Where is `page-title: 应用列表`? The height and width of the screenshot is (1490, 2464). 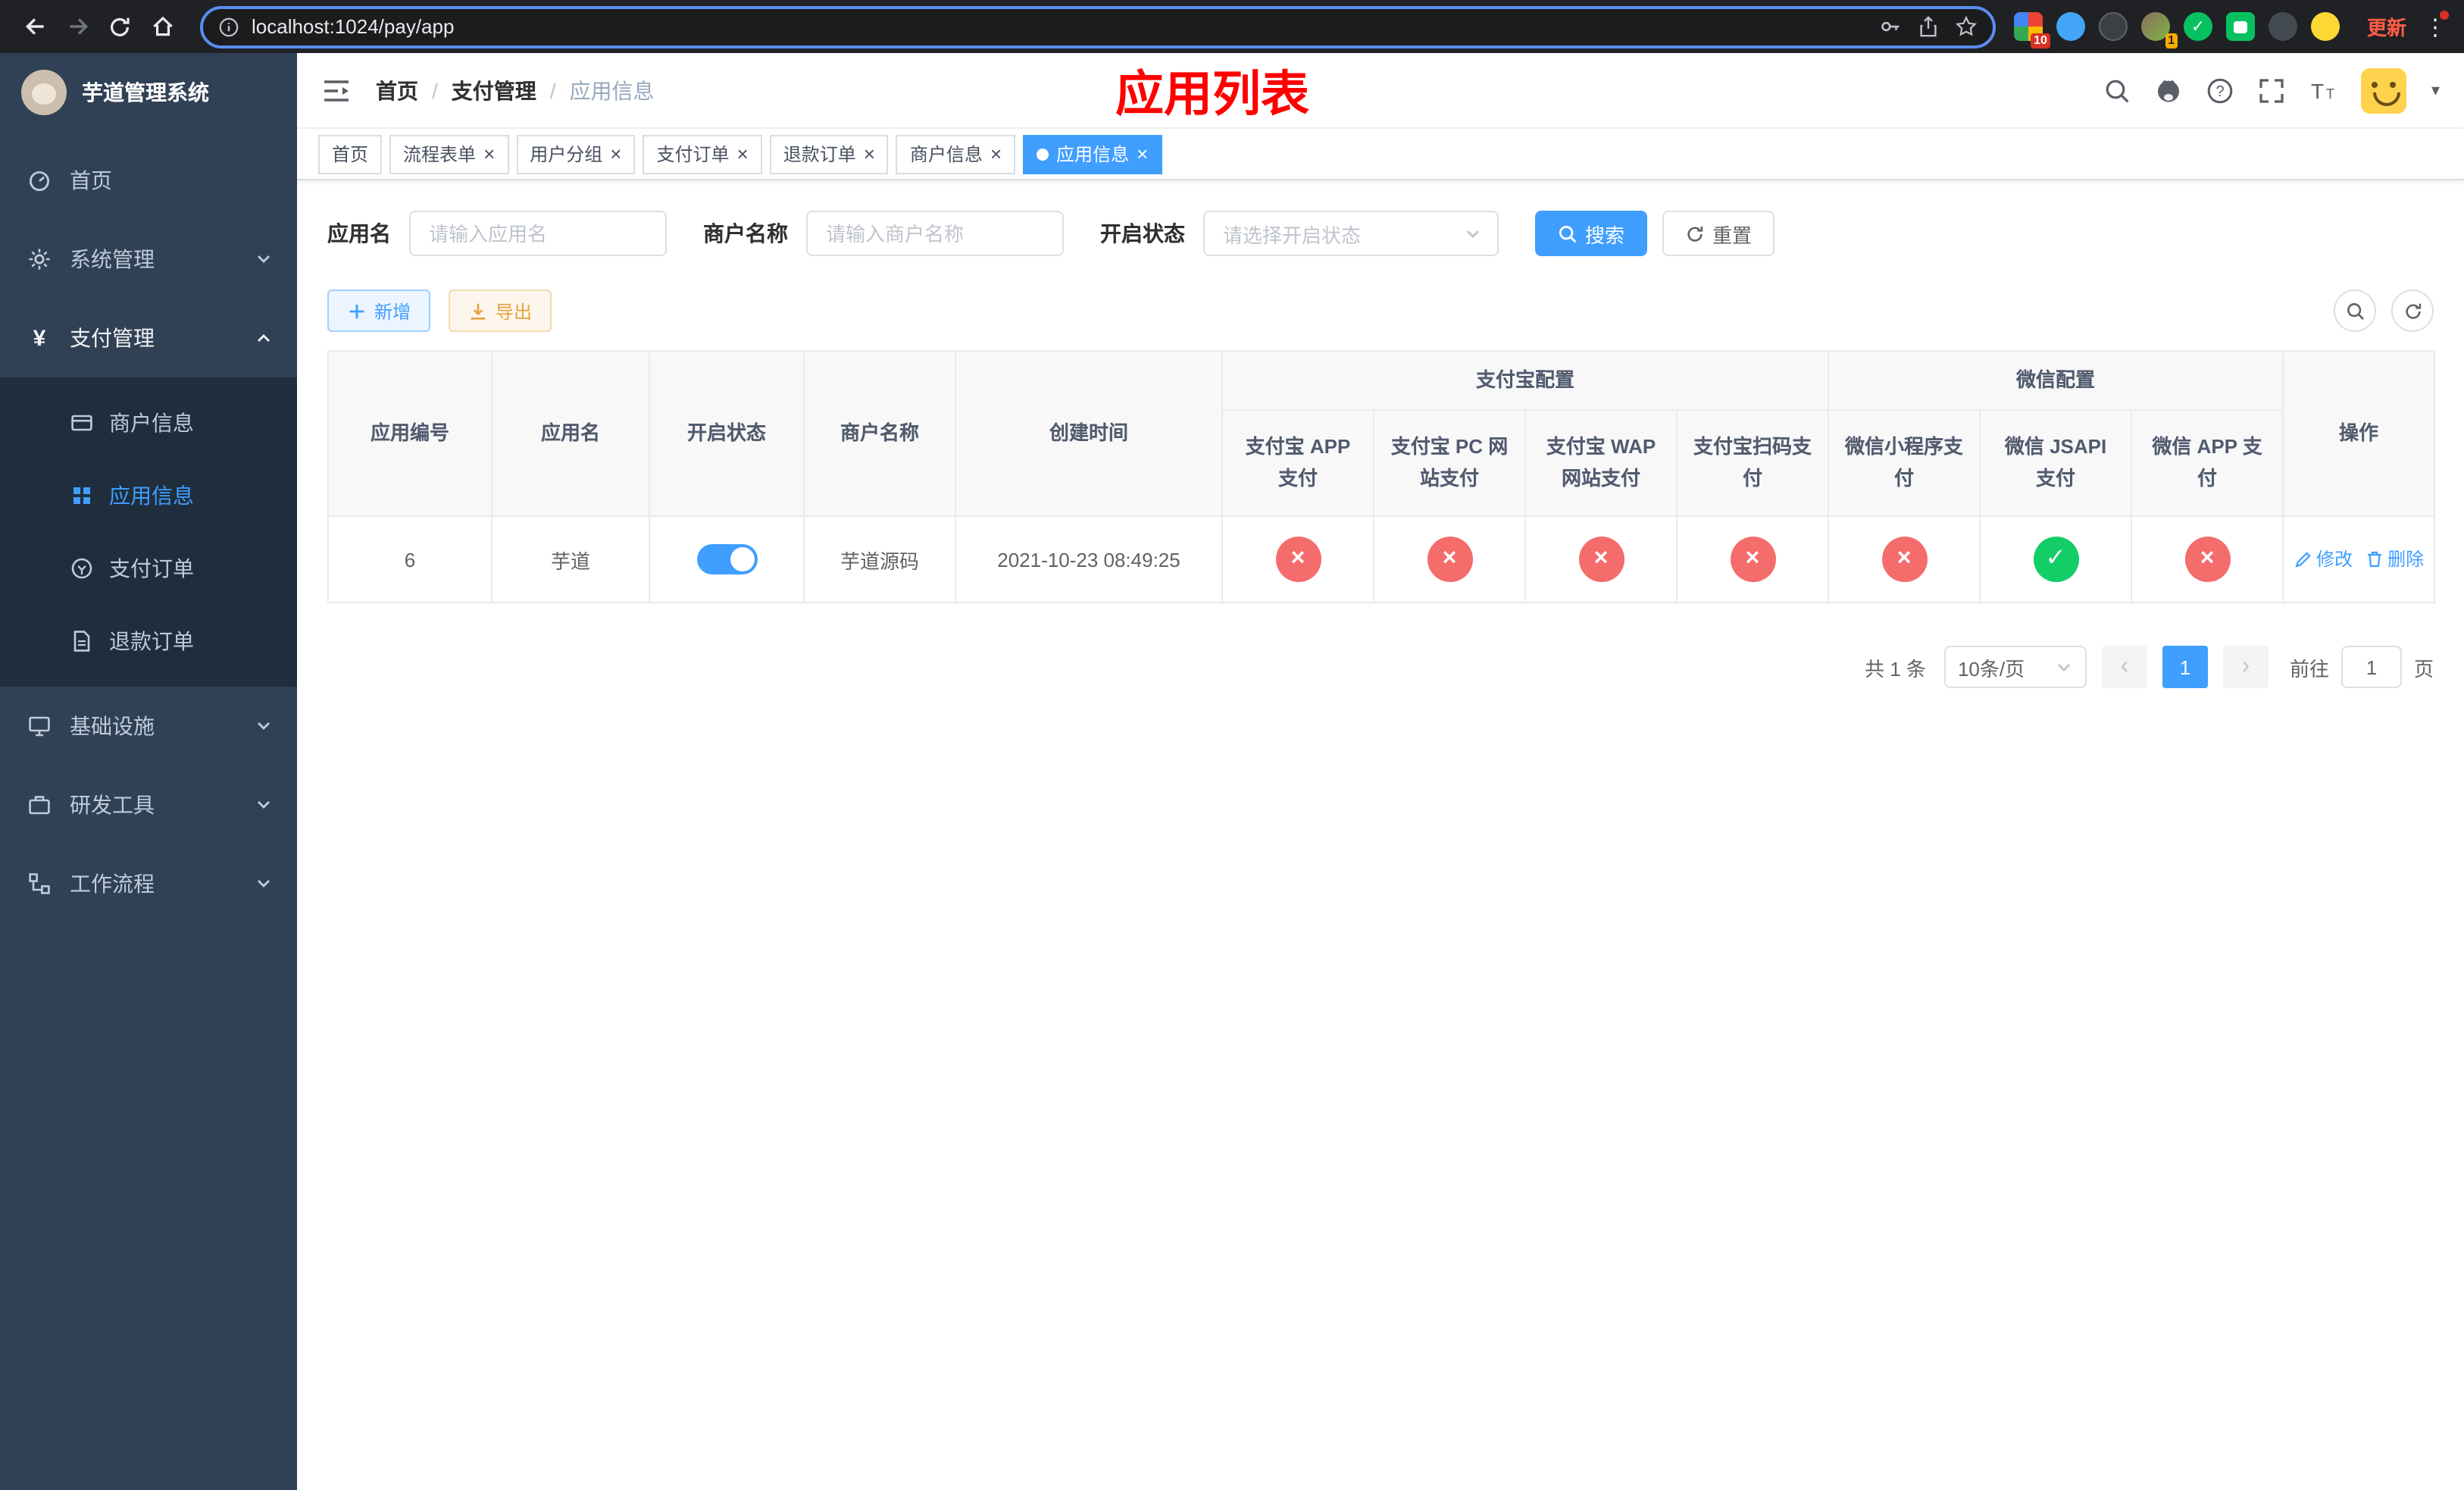
page-title: 应用列表 is located at coordinates (1212, 93).